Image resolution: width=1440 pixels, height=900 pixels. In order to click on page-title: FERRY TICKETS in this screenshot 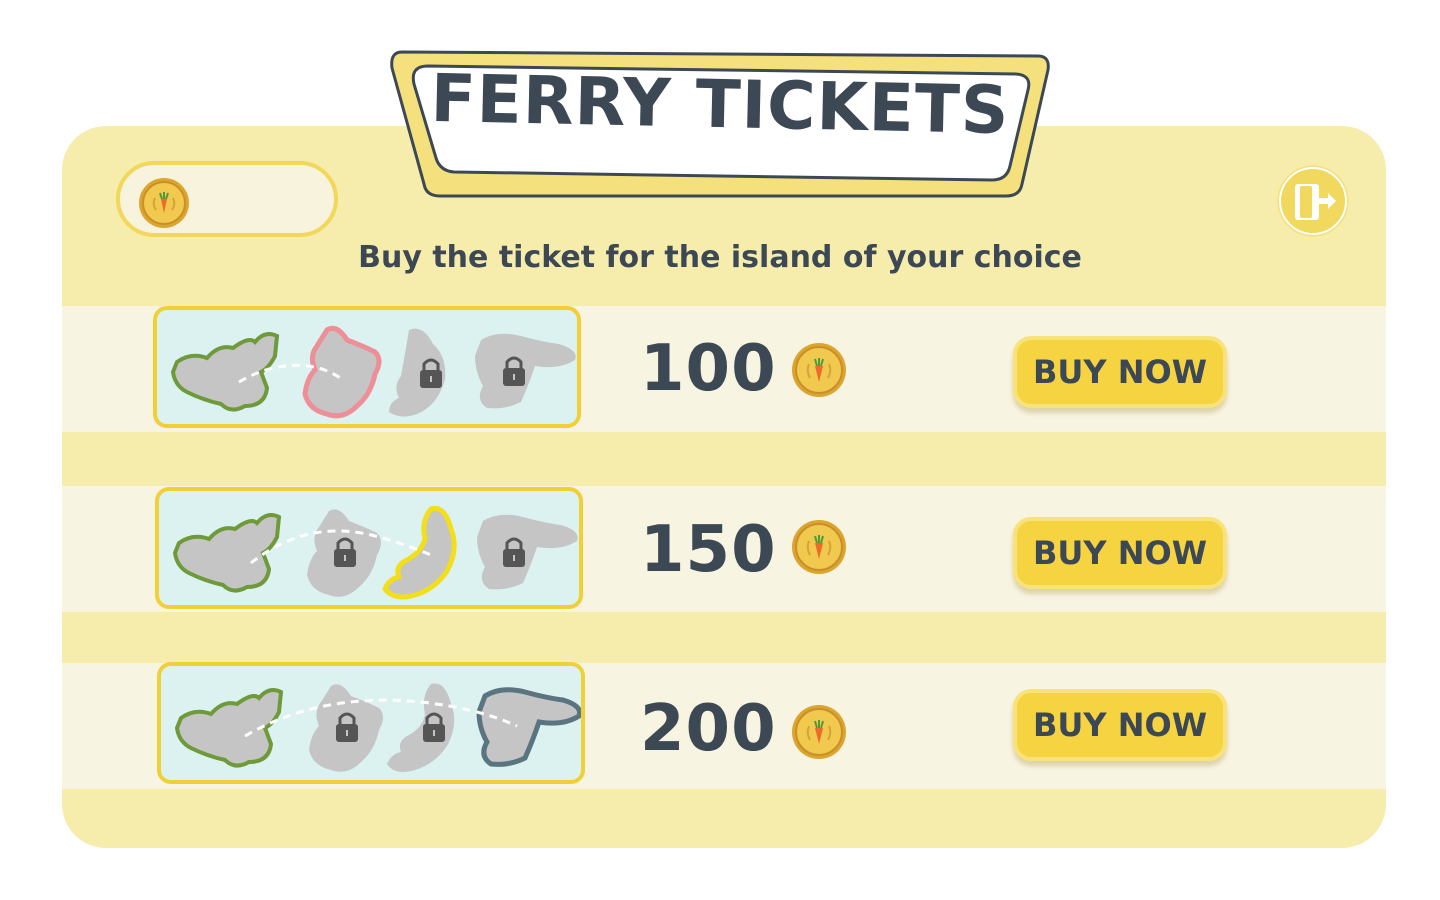, I will do `click(720, 104)`.